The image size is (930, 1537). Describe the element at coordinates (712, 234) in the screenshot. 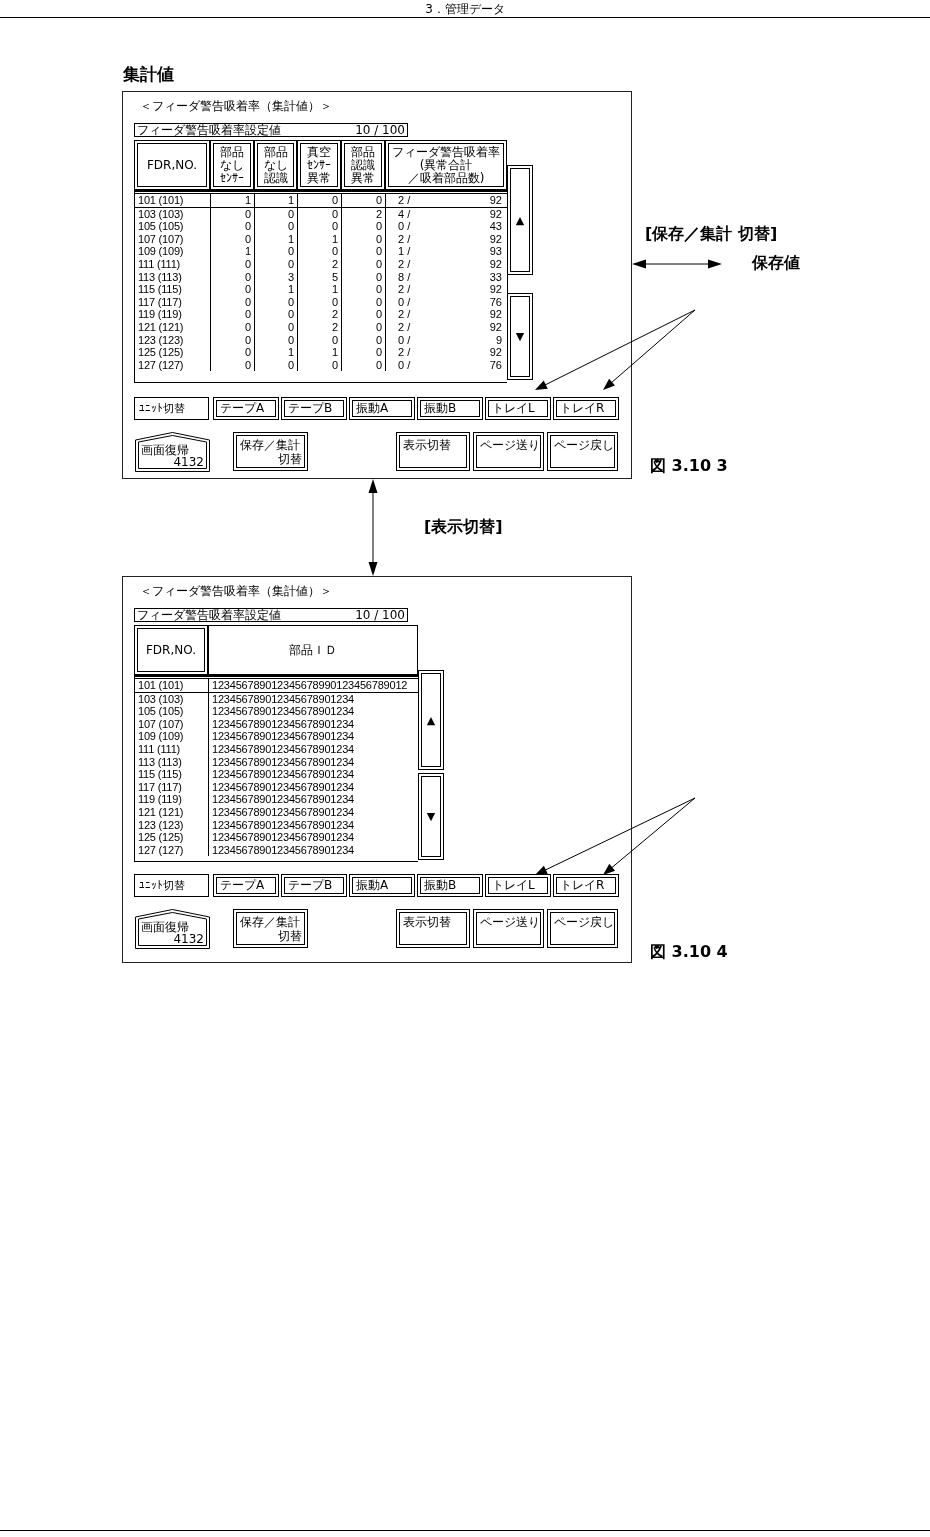

I see `toggle-note: [保存／集計 切替]` at that location.